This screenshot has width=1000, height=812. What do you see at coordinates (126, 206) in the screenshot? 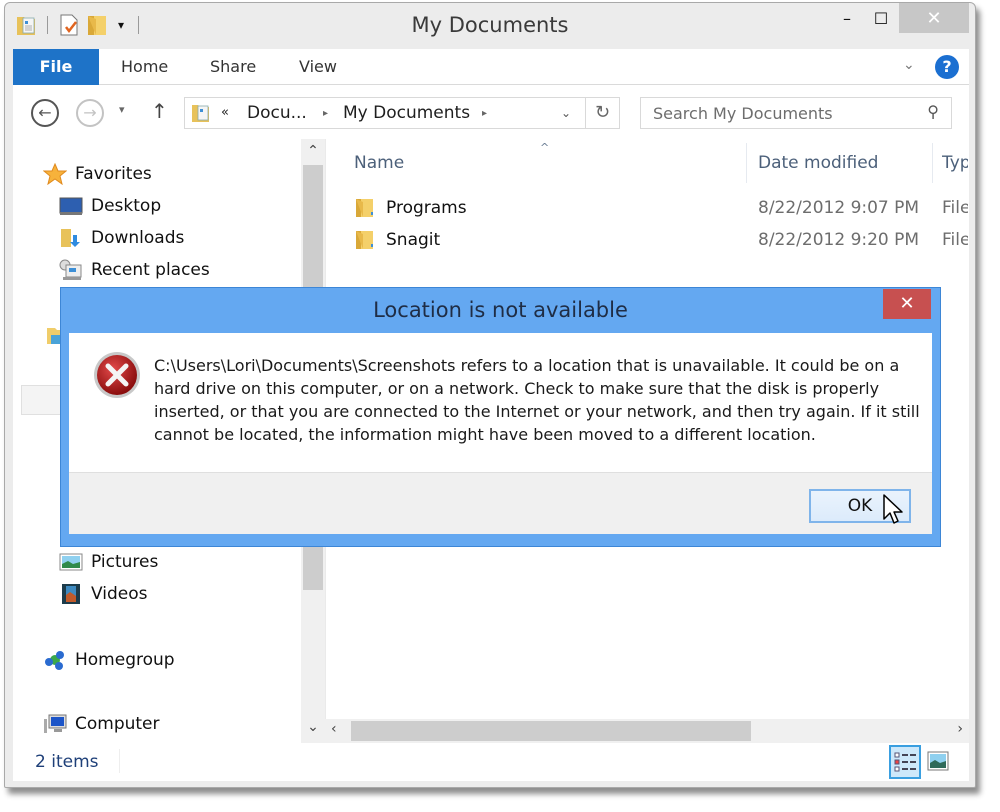
I see `nav-item-label: Desktop` at bounding box center [126, 206].